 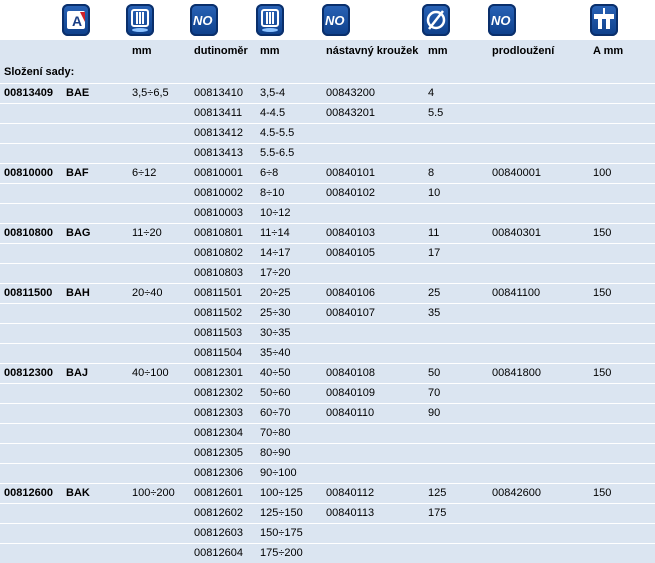 I want to click on table-row: 00810802 14÷17 00840105 17, so click(x=327, y=253).